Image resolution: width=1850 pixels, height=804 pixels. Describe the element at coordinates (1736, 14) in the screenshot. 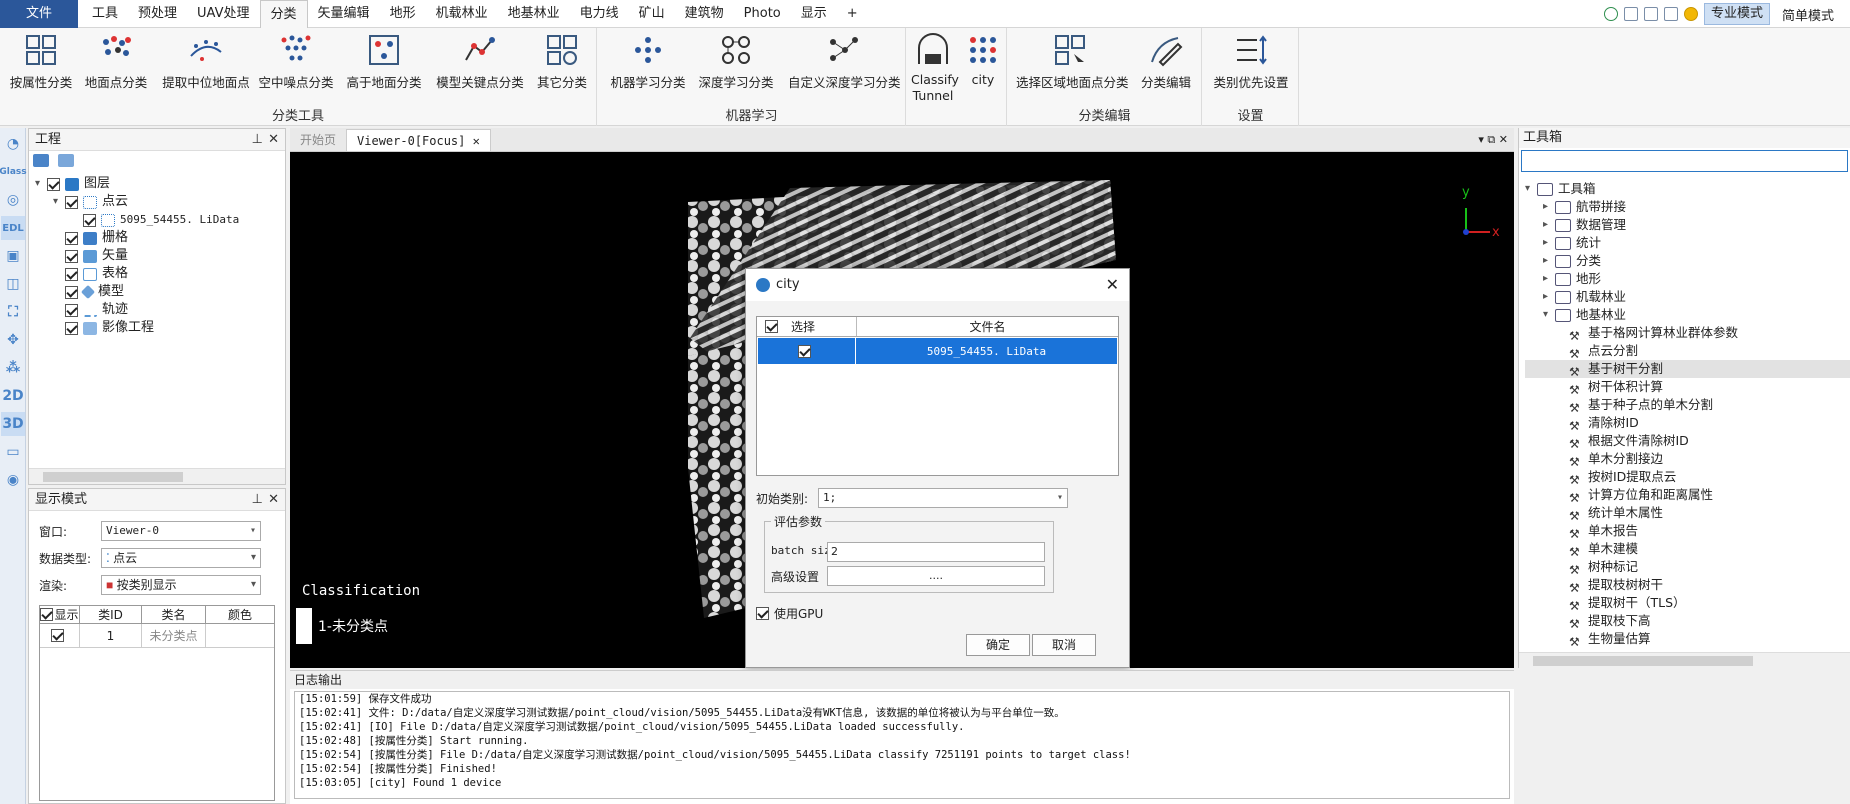

I see `pro-mode-button: 专业模式` at that location.